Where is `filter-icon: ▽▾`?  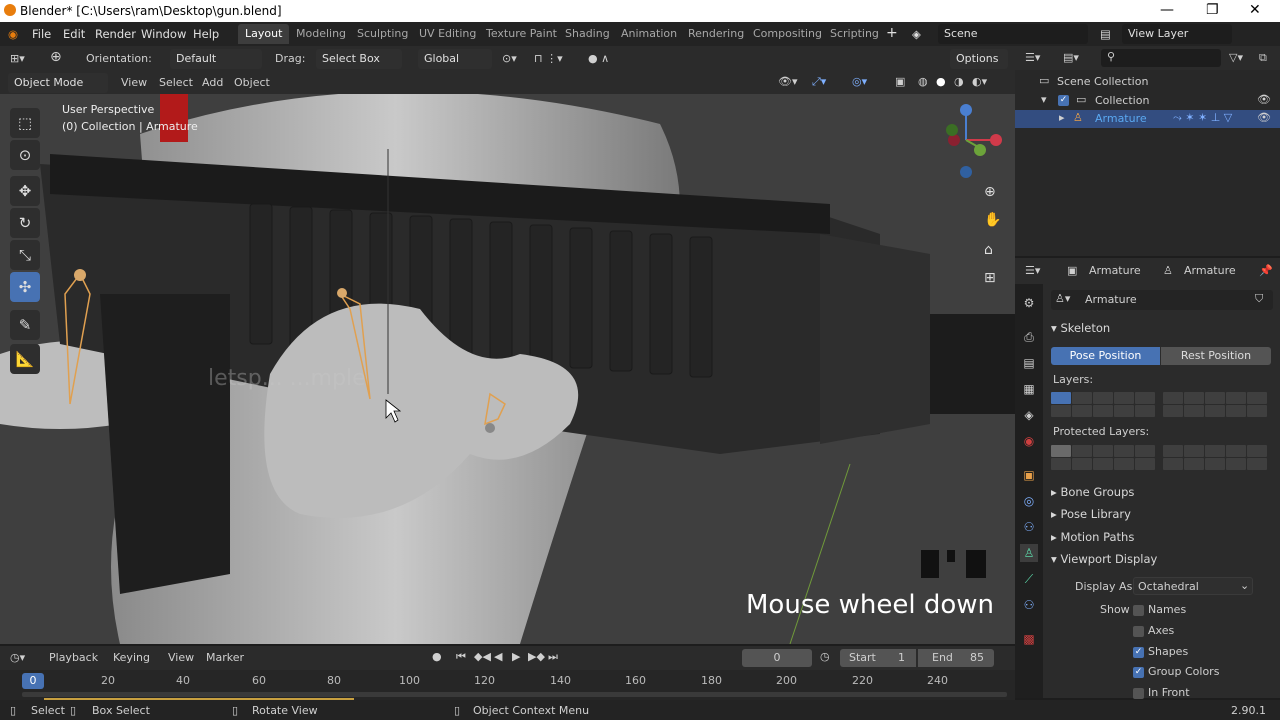 filter-icon: ▽▾ is located at coordinates (1236, 57).